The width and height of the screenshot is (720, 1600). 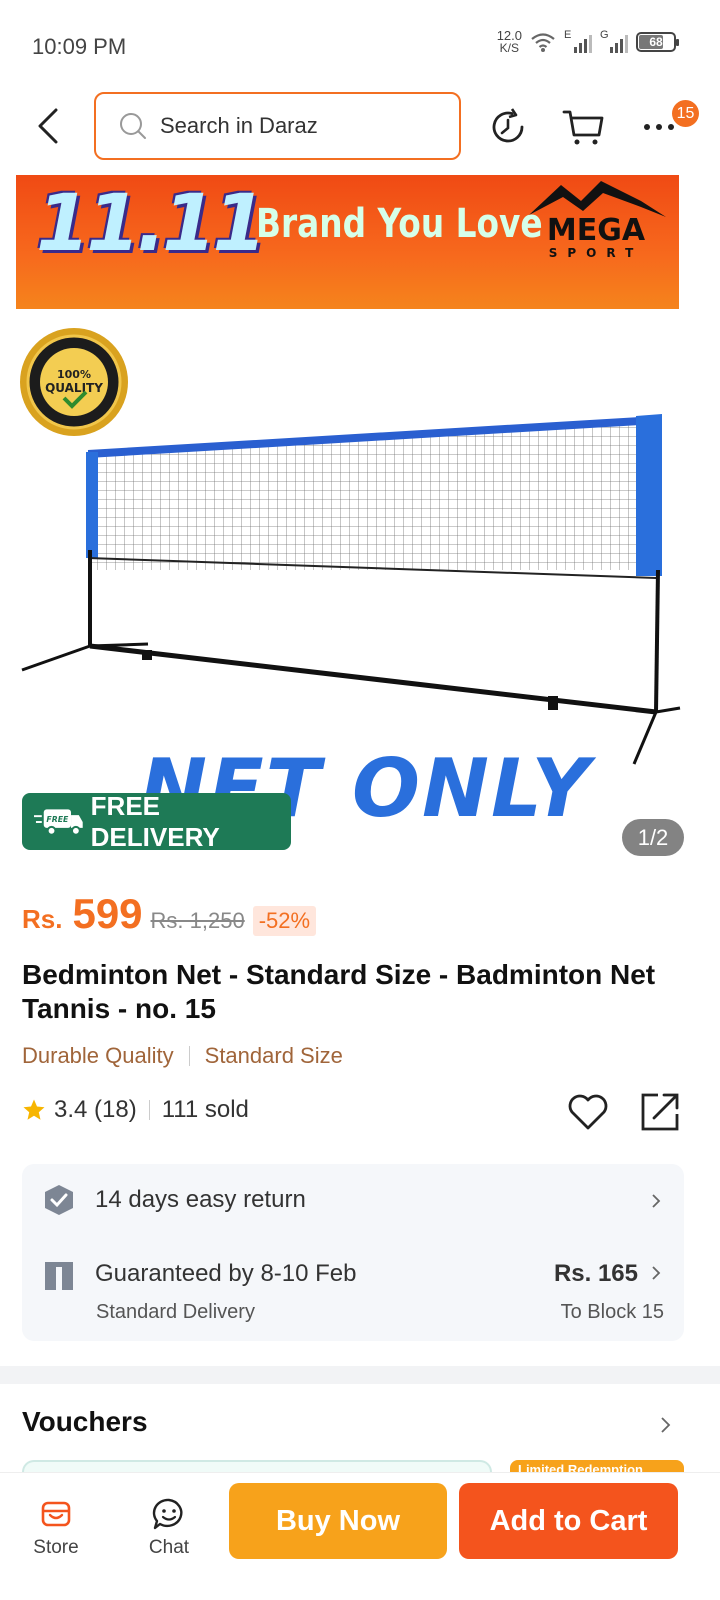 I want to click on heart-icon, so click(x=588, y=1112).